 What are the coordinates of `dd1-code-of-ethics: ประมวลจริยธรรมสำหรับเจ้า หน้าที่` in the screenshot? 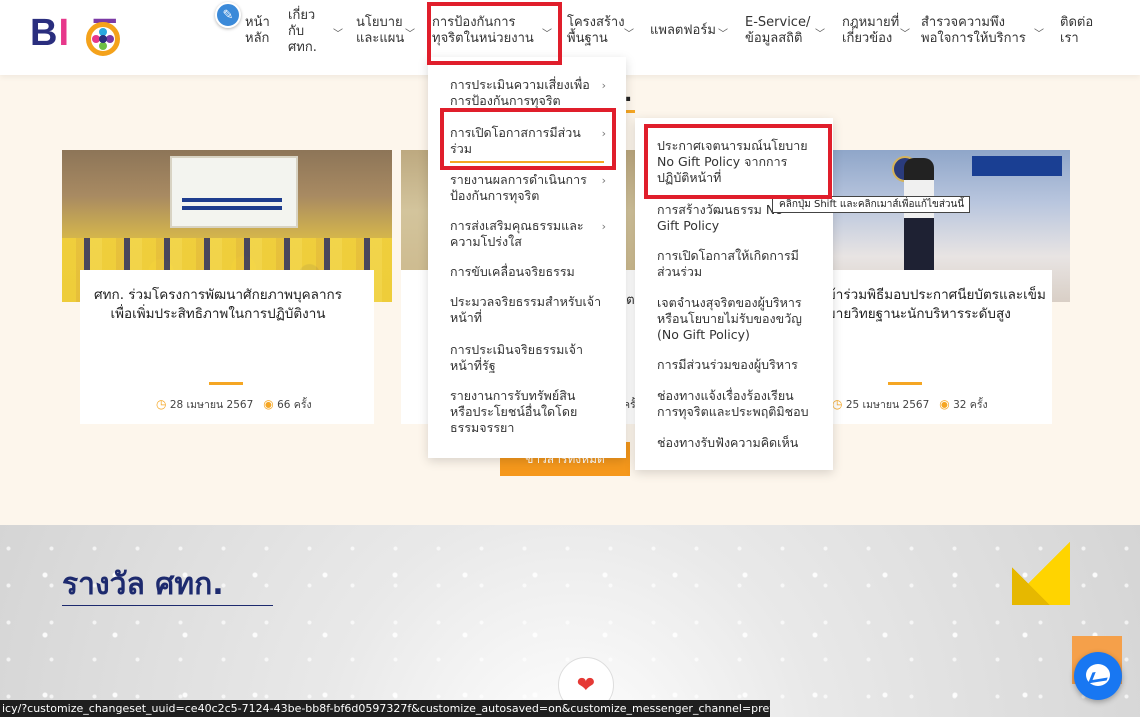 It's located at (530, 310).